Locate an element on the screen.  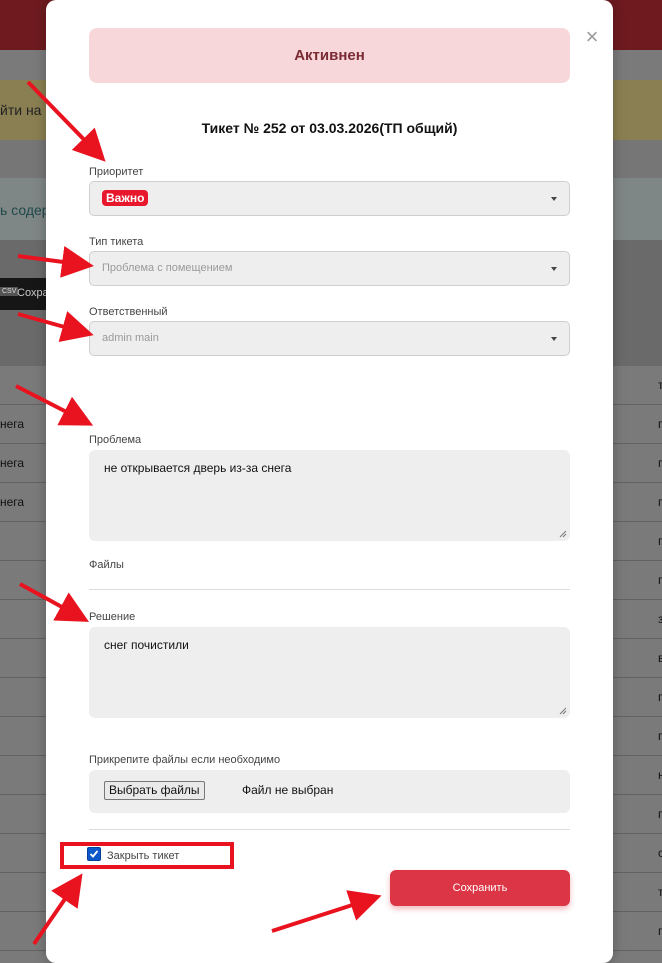
priority-label: Приоритет is located at coordinates (116, 172).